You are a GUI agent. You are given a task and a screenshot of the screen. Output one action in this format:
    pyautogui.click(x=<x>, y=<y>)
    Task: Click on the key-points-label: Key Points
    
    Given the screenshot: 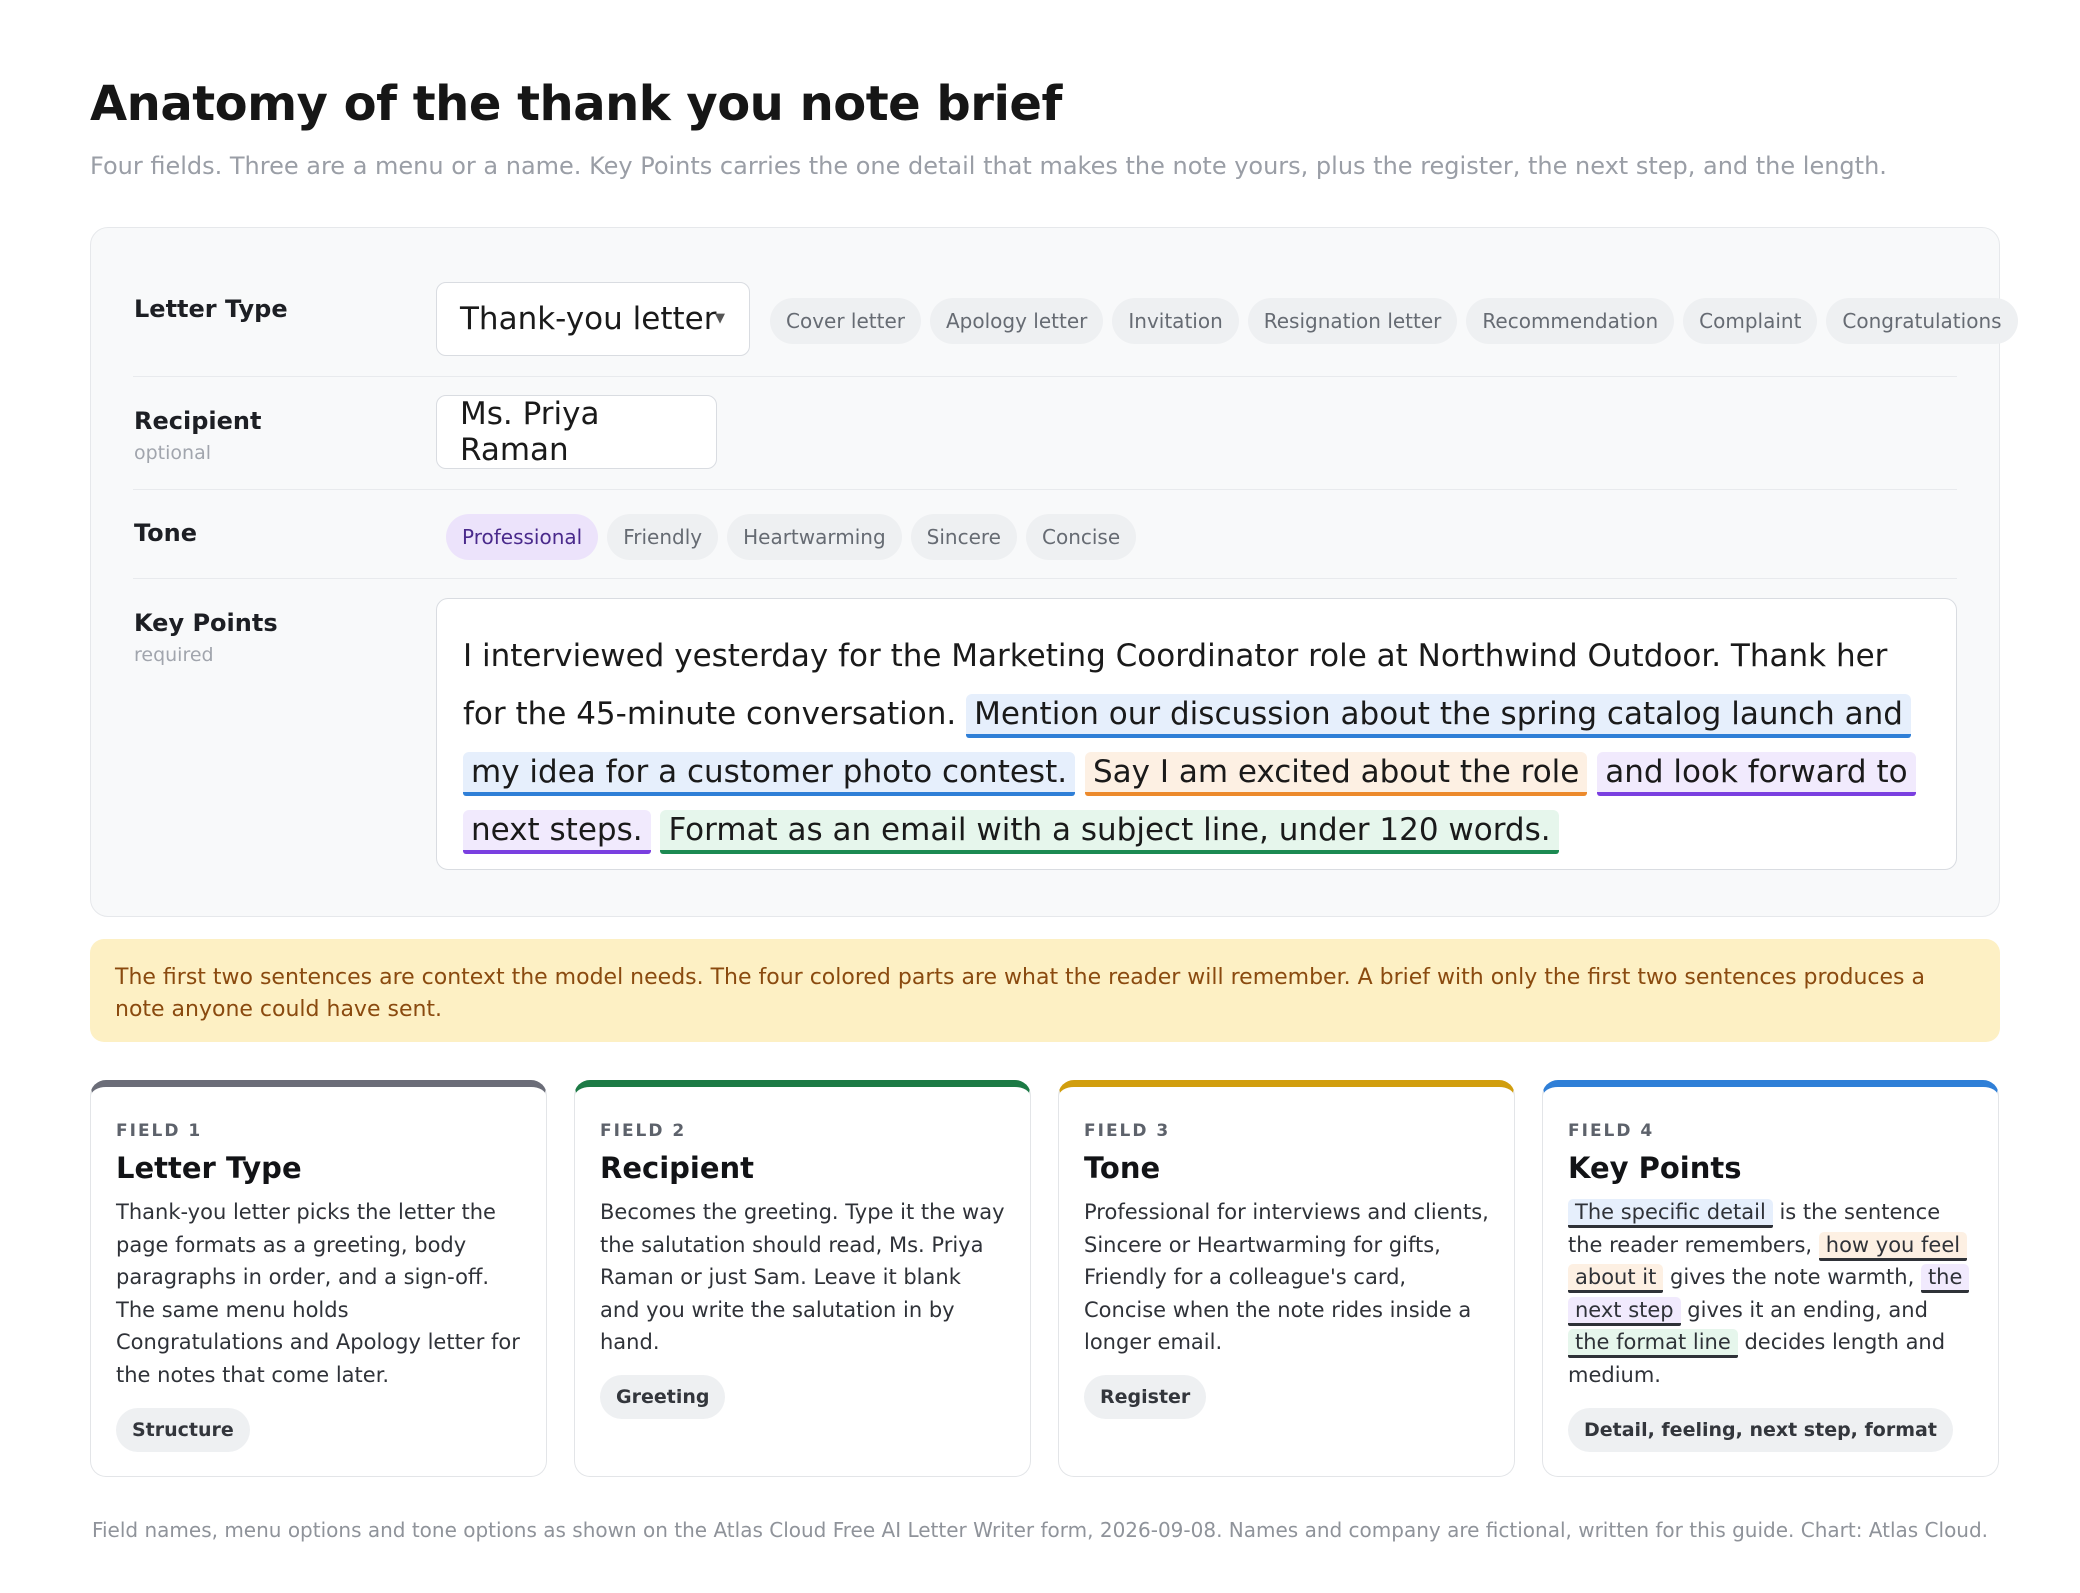 What is the action you would take?
    pyautogui.click(x=206, y=623)
    